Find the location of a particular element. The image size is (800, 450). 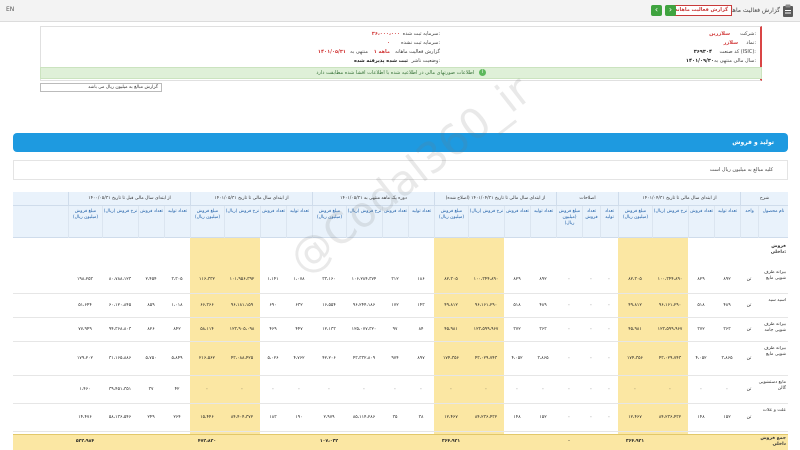

subheader-domestic-sales: فروش داخلی: is located at coordinates (778, 249).